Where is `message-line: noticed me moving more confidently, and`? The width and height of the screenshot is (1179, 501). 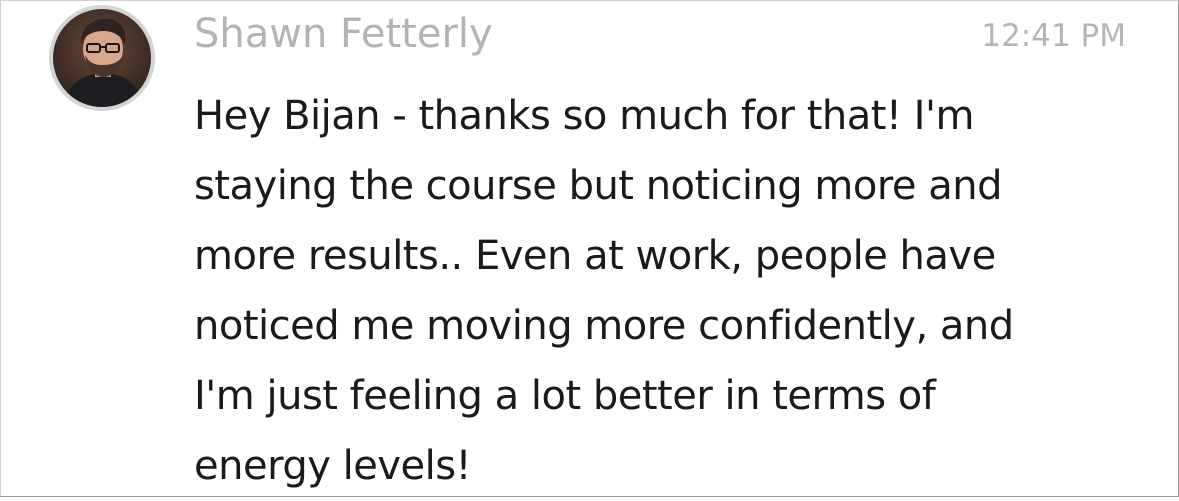
message-line: noticed me moving more confidently, and is located at coordinates (604, 326).